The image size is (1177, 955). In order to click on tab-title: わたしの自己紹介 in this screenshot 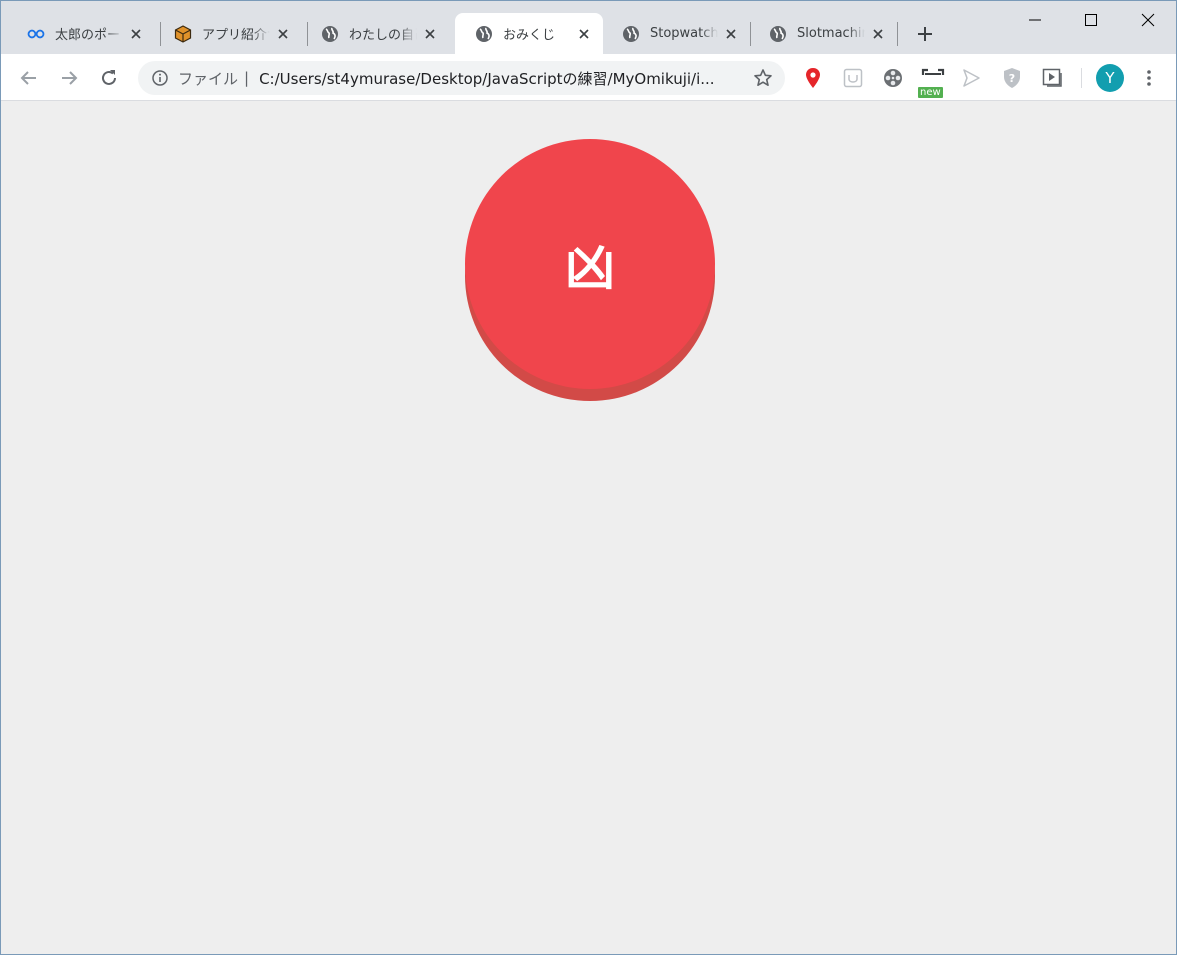, I will do `click(383, 35)`.